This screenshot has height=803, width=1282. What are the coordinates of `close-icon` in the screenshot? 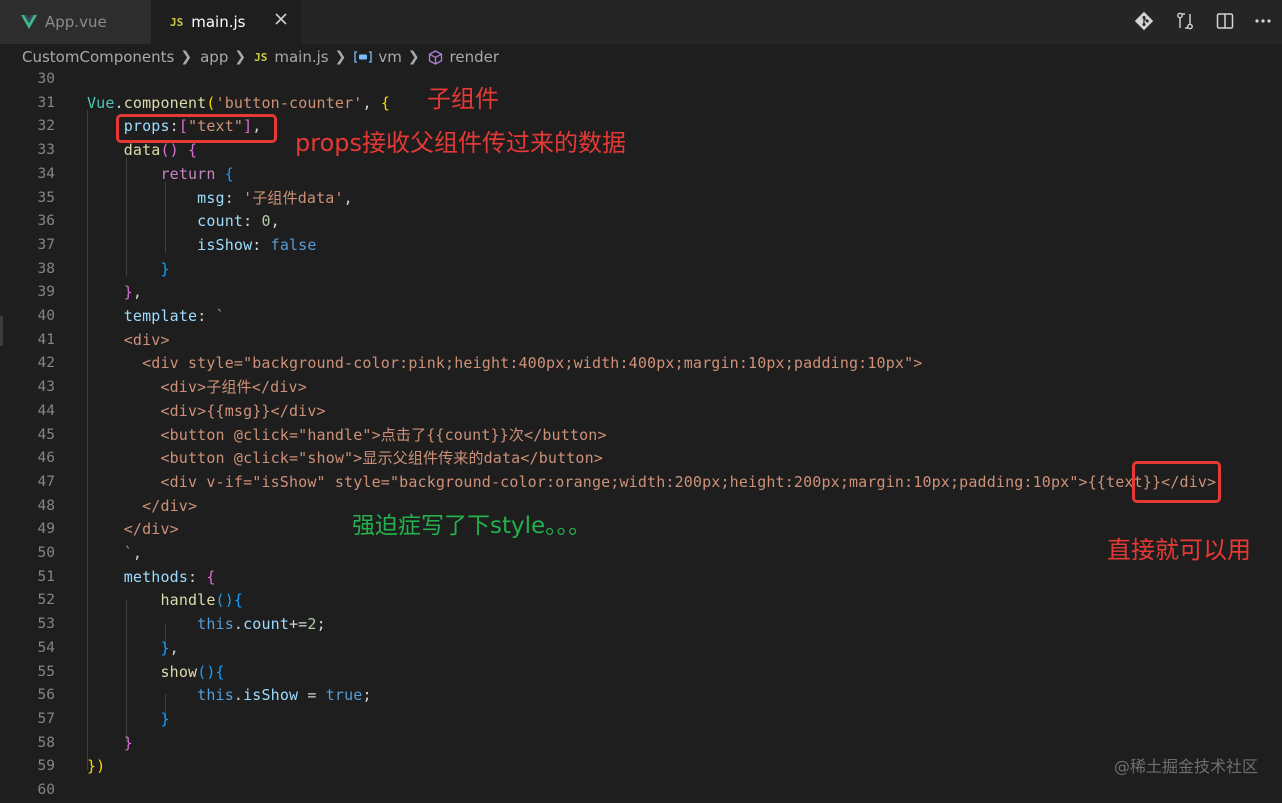 It's located at (281, 19).